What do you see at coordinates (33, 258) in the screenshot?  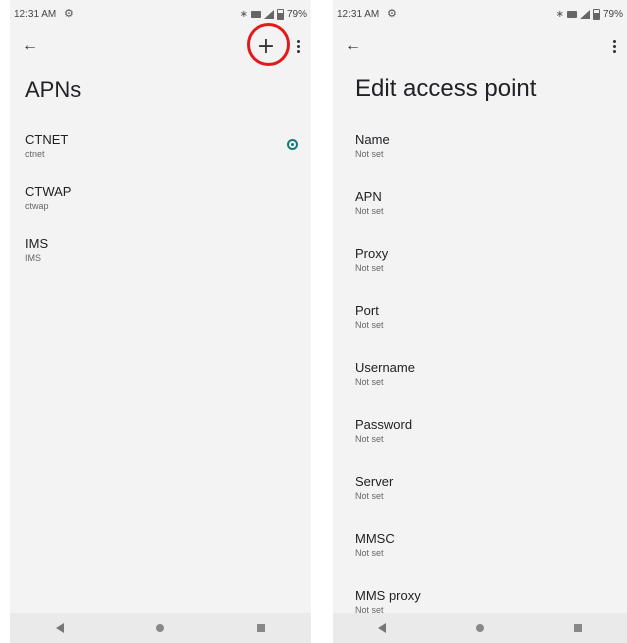 I see `apn-subtitle: IMS` at bounding box center [33, 258].